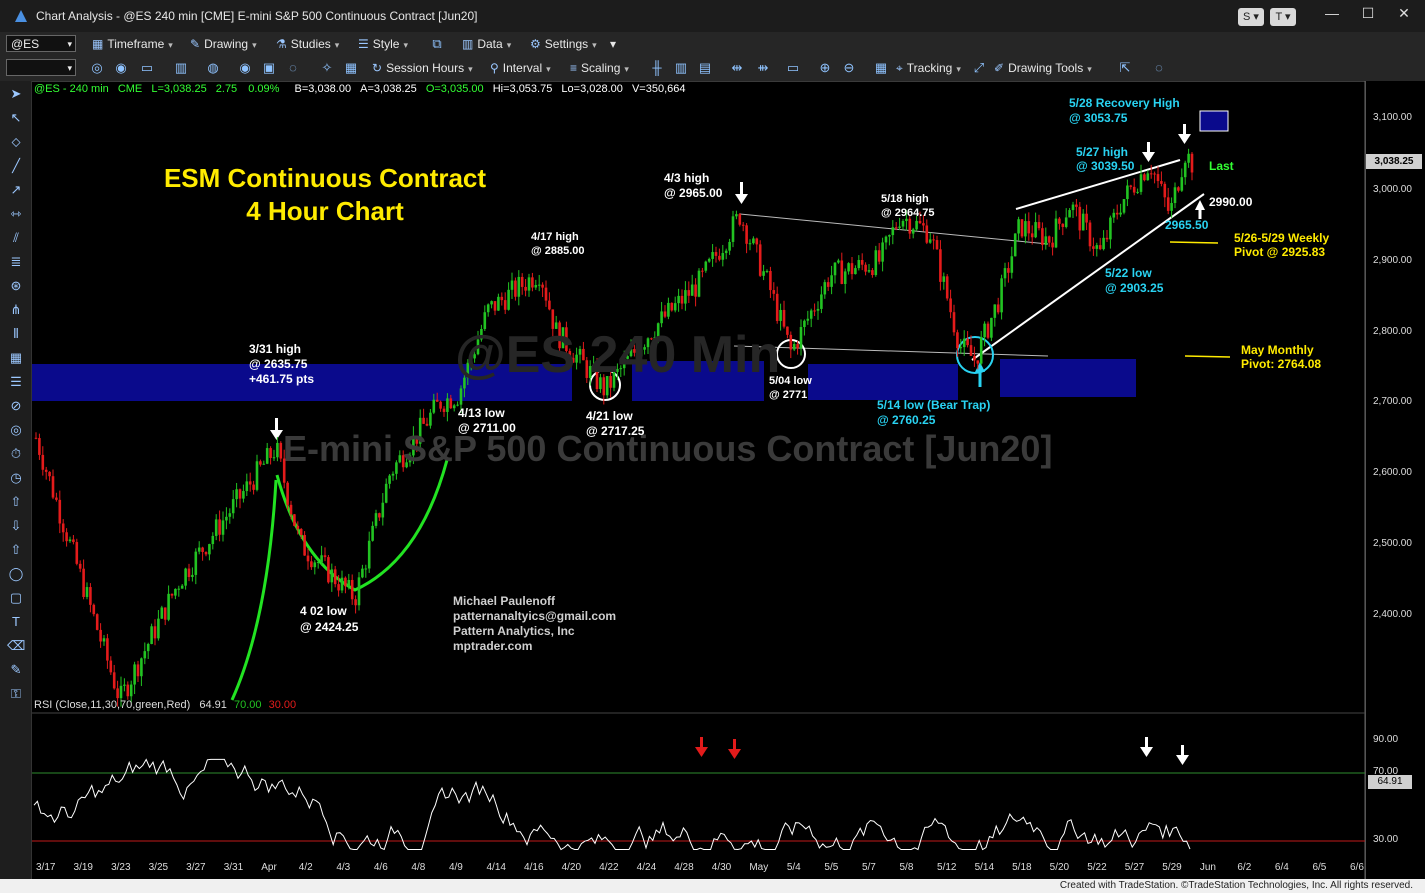 The height and width of the screenshot is (893, 1425). Describe the element at coordinates (1251, 17) in the screenshot. I see `link-symbol-button: S ▾` at that location.